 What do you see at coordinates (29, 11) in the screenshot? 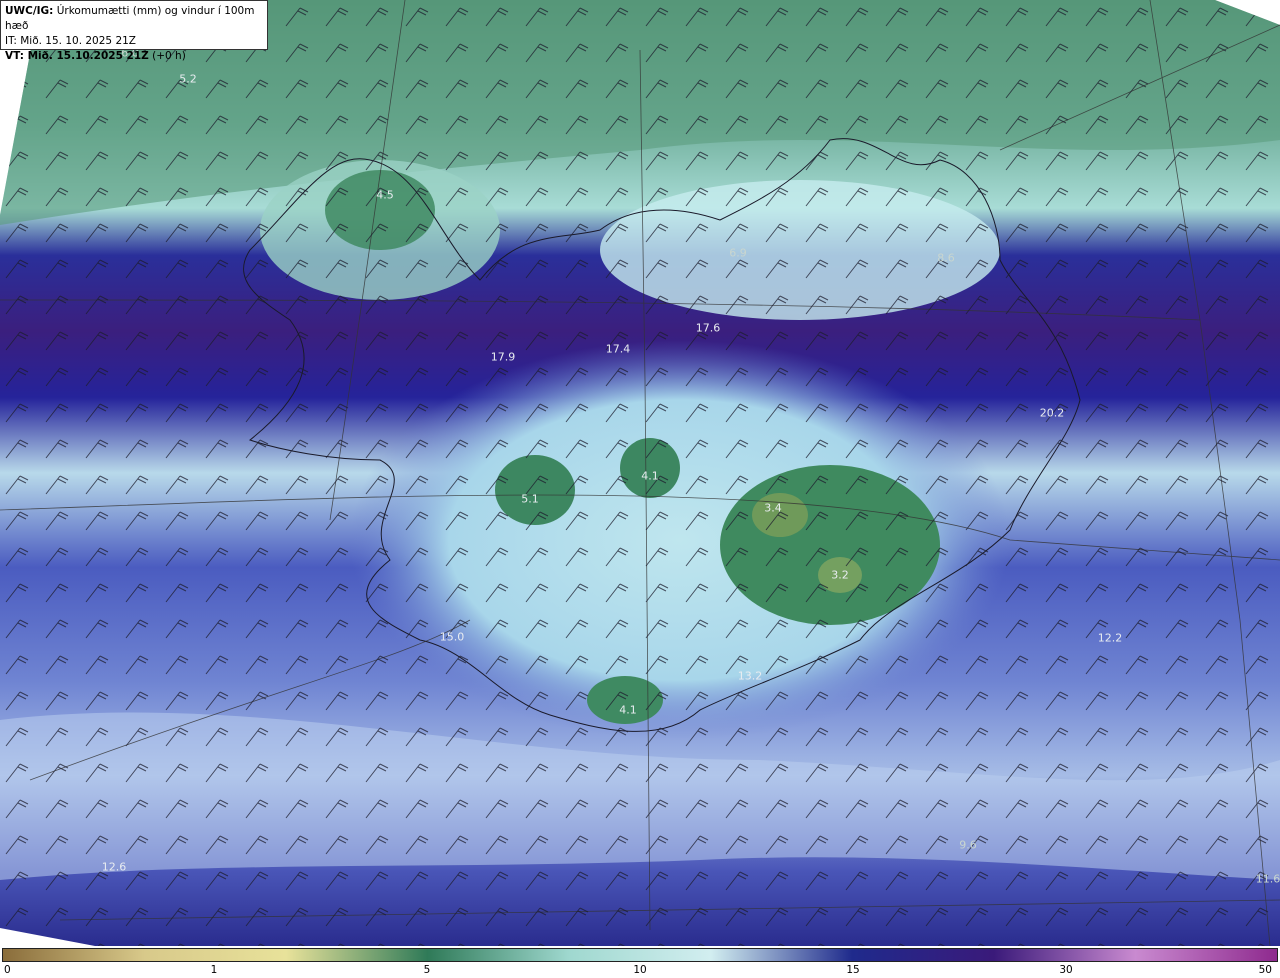
I see `product-code: UWC/IG:` at bounding box center [29, 11].